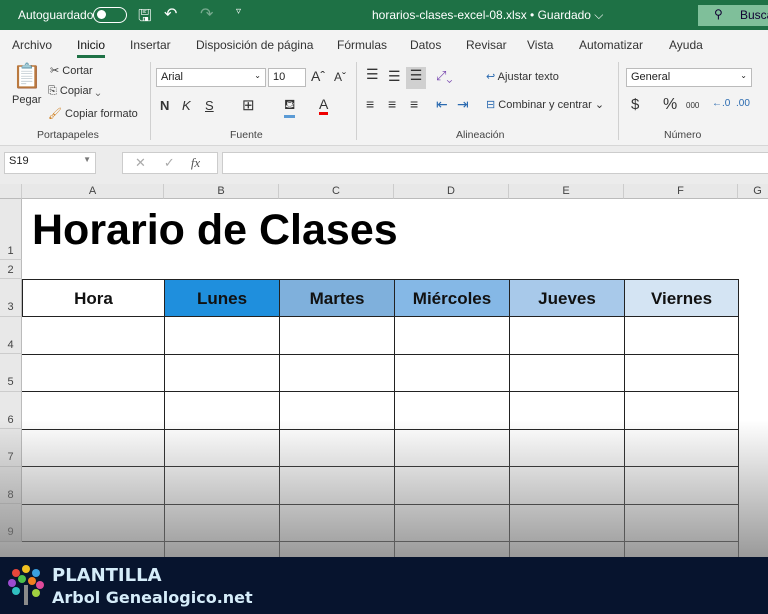  What do you see at coordinates (74, 91) in the screenshot?
I see `copy-button: ⎘ Copiar ⌄` at bounding box center [74, 91].